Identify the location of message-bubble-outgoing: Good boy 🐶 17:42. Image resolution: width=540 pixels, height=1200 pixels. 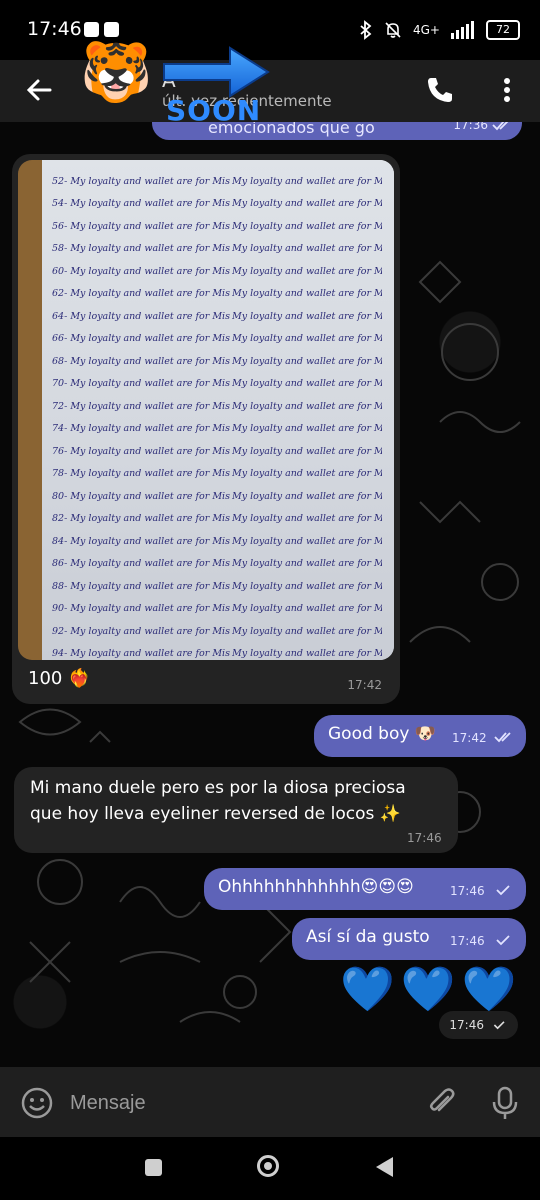
(420, 736).